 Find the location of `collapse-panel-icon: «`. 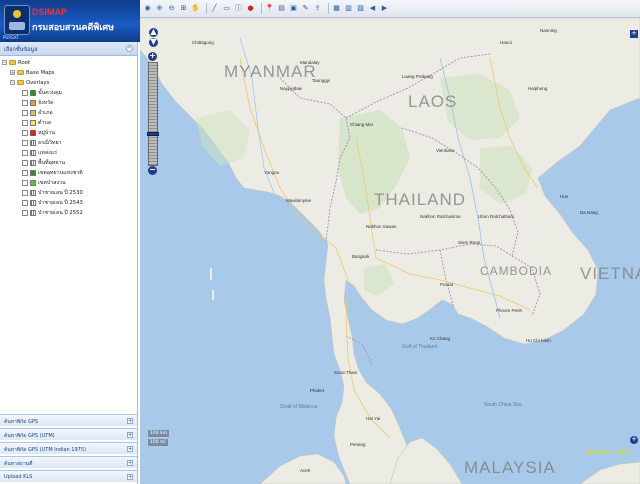

collapse-panel-icon: « is located at coordinates (129, 48).